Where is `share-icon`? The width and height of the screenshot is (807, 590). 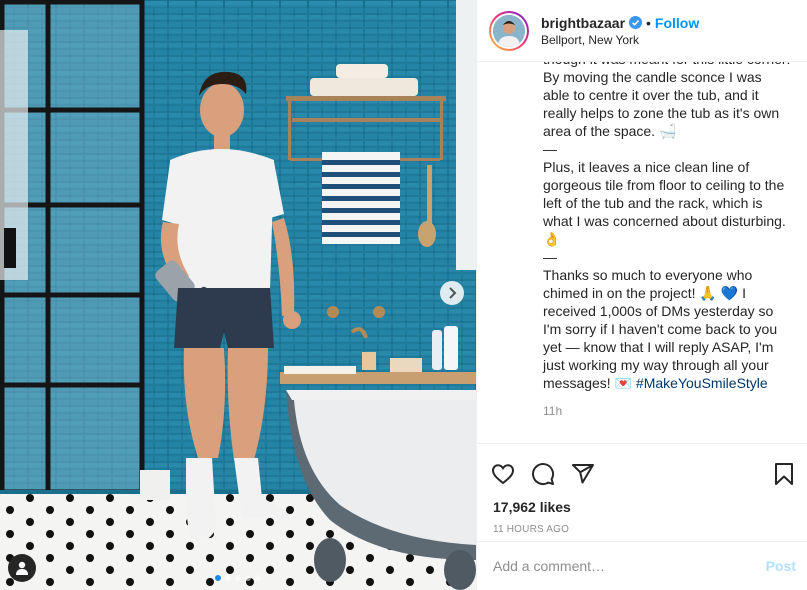
share-icon is located at coordinates (583, 474).